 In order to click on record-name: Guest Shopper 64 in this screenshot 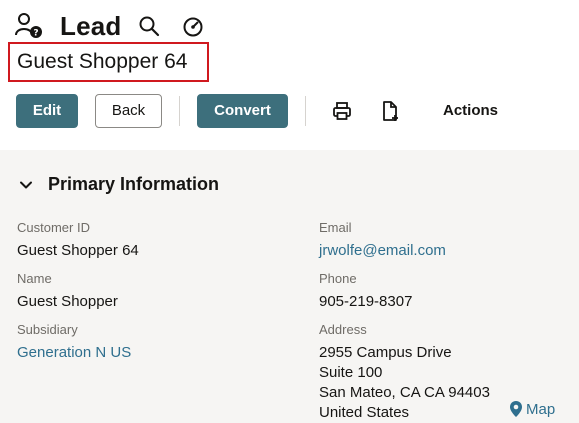, I will do `click(102, 61)`.